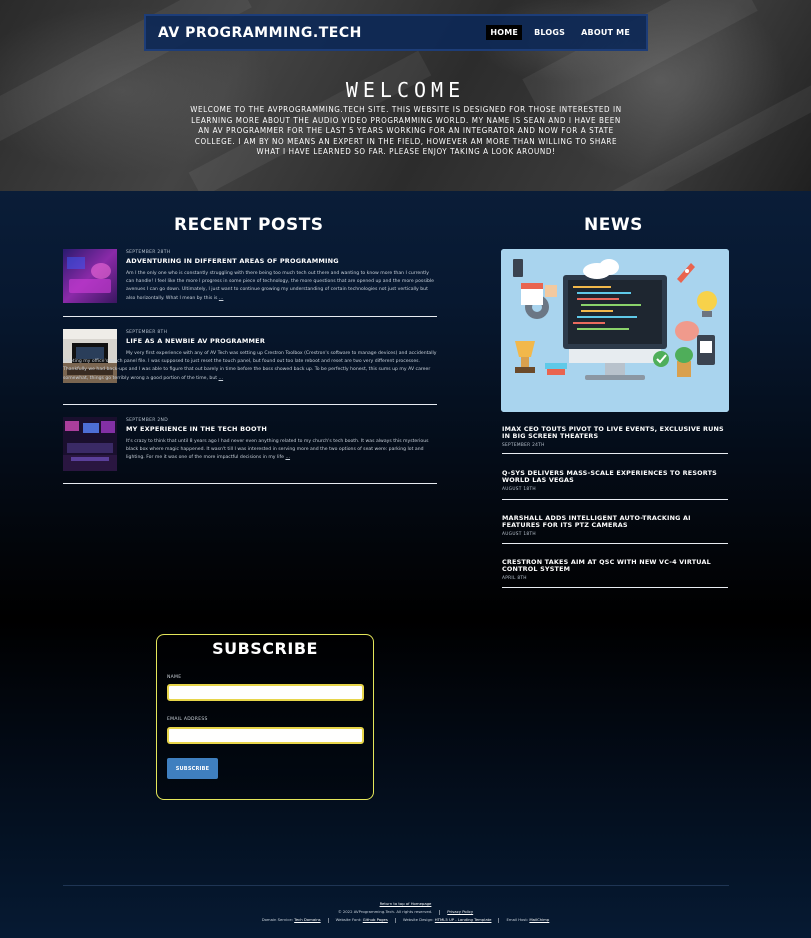 Image resolution: width=811 pixels, height=938 pixels. Describe the element at coordinates (196, 429) in the screenshot. I see `post-title: MY EXPERIENCE IN THE TECH BOOTH` at that location.